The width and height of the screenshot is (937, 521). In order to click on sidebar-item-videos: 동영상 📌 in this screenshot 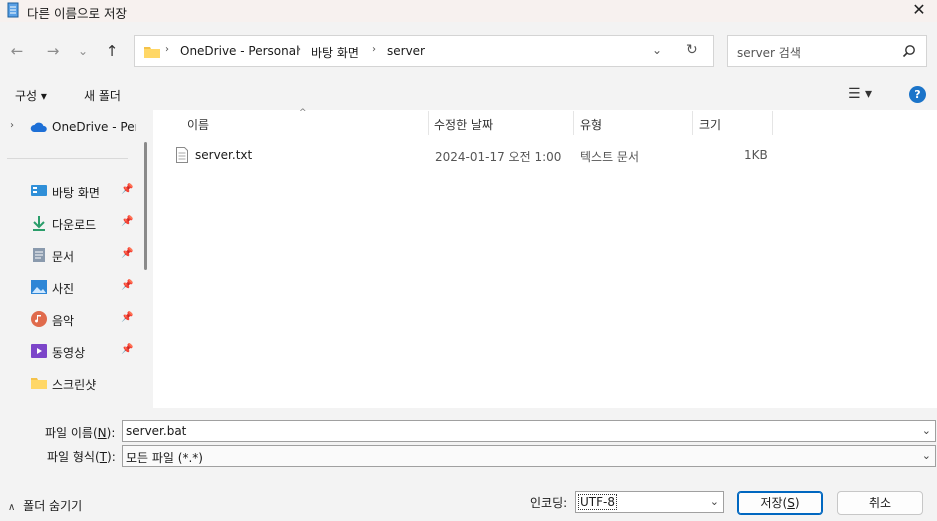, I will do `click(70, 351)`.